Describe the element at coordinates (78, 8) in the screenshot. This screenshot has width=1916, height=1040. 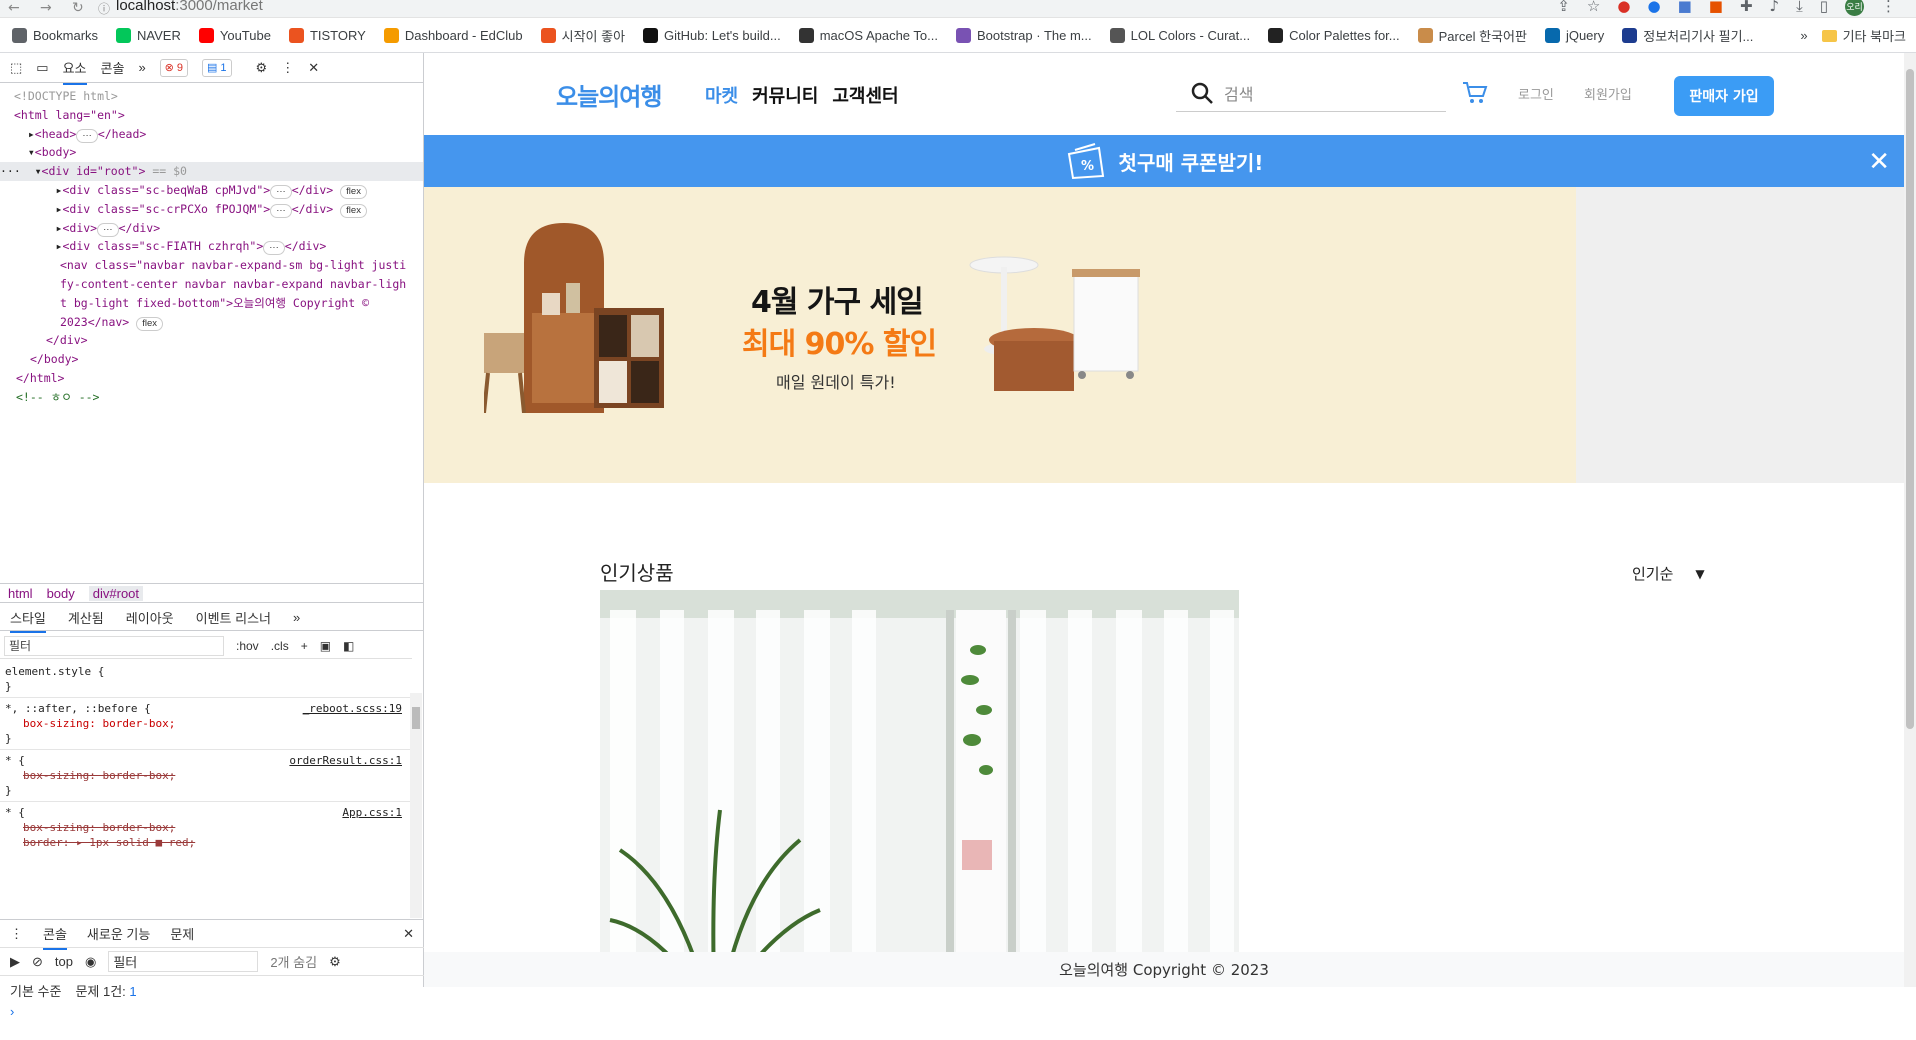
I see `reload-icon: ↻` at that location.